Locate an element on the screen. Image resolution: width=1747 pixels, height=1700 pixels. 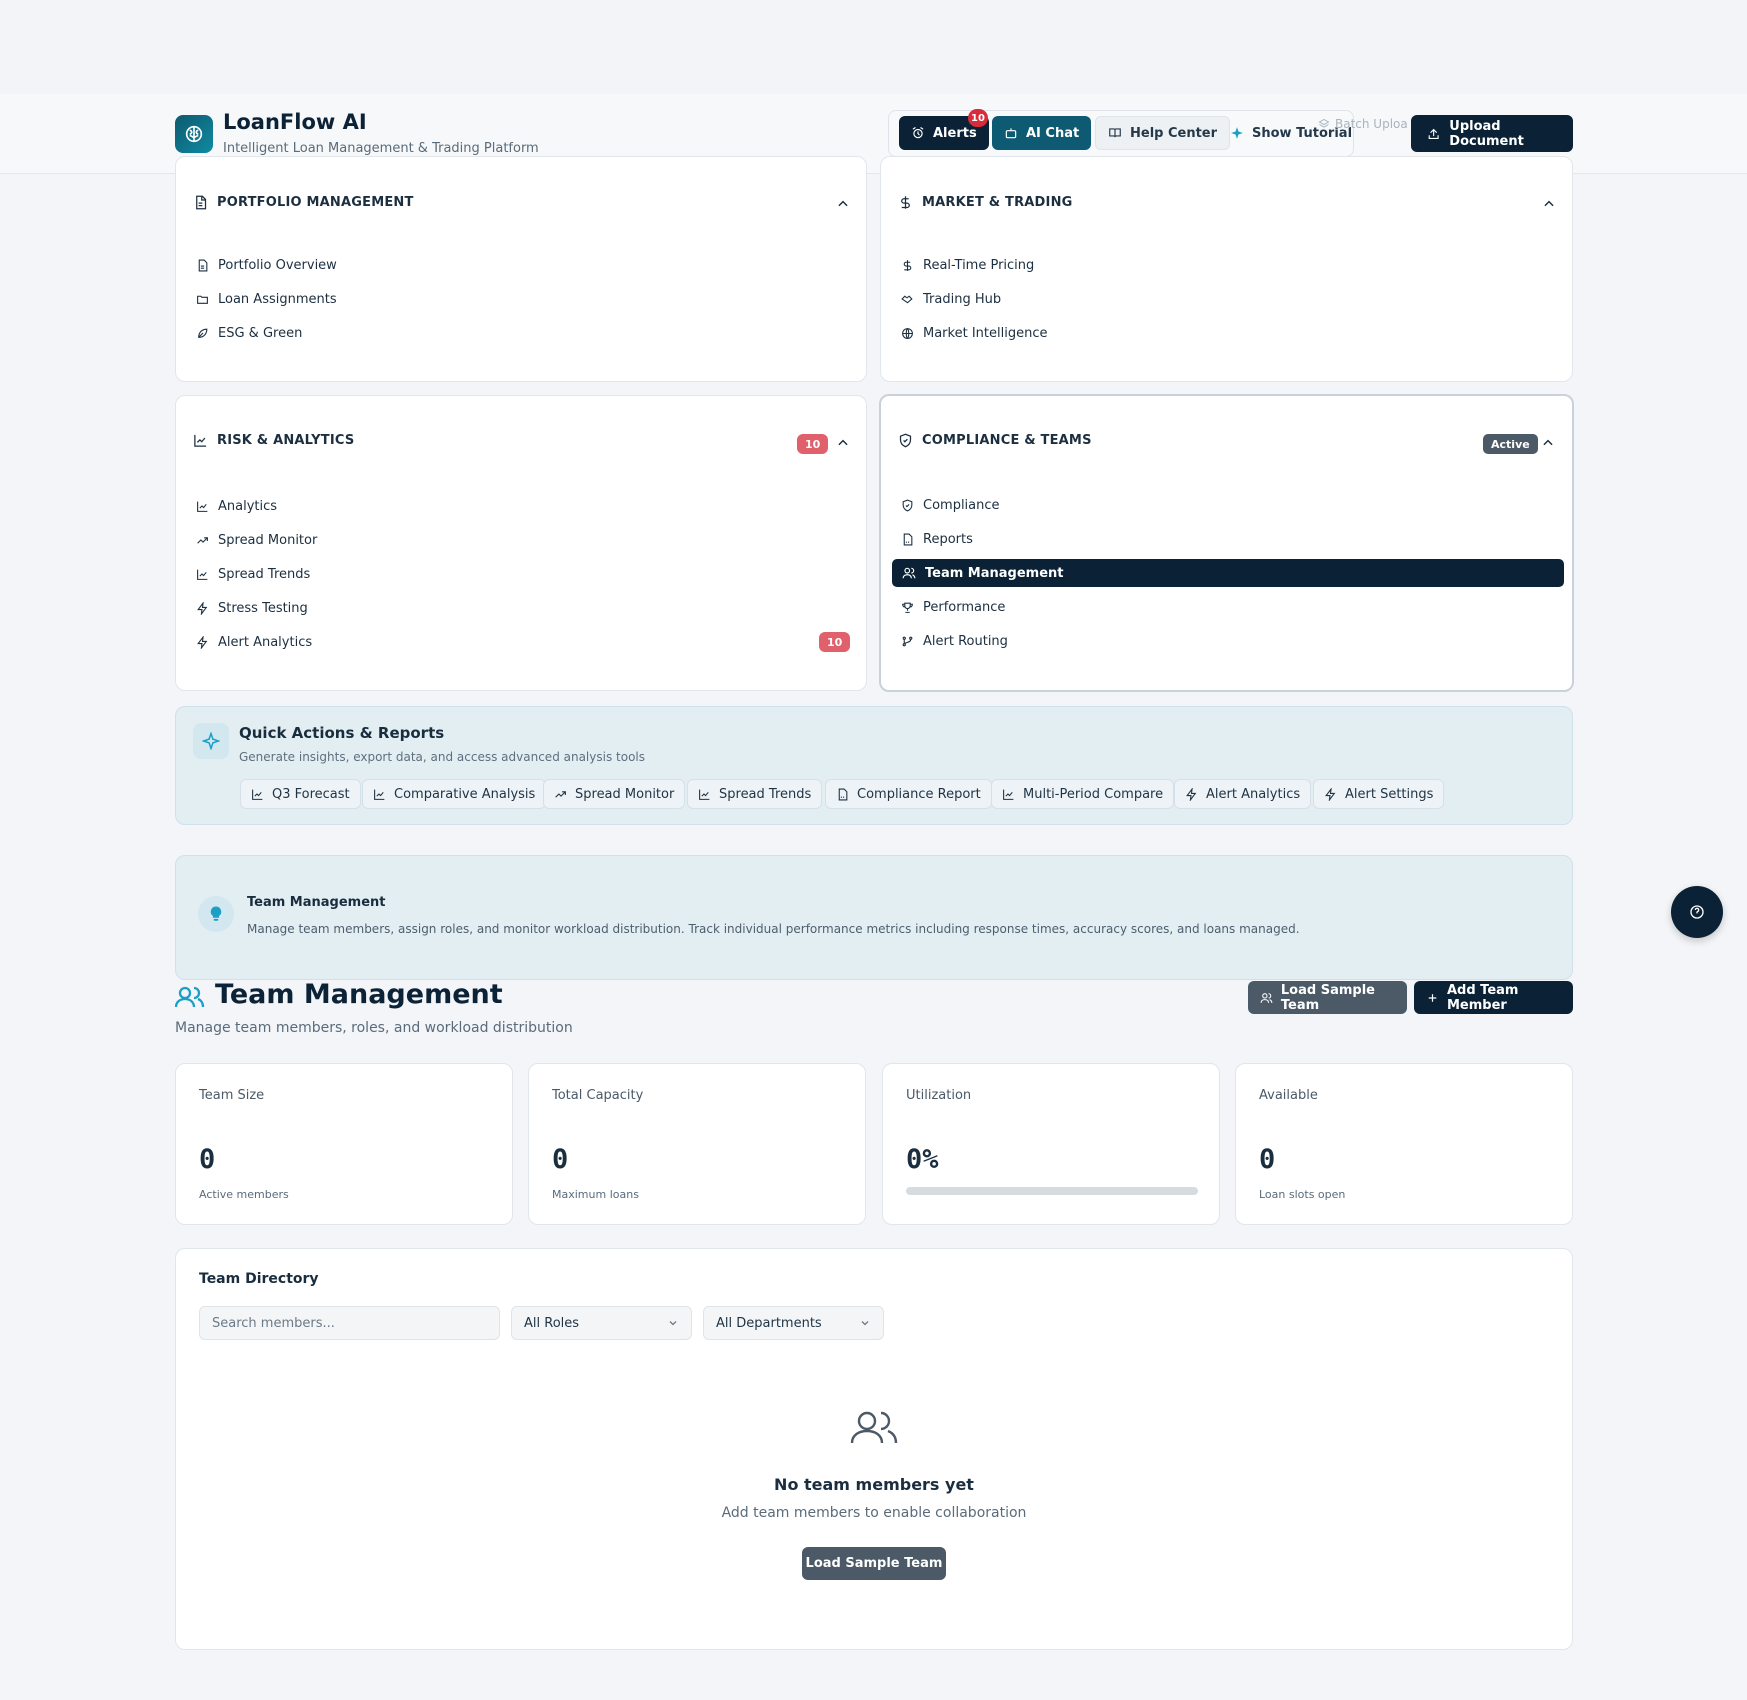
alert-analytics-badge: 10 is located at coordinates (835, 642).